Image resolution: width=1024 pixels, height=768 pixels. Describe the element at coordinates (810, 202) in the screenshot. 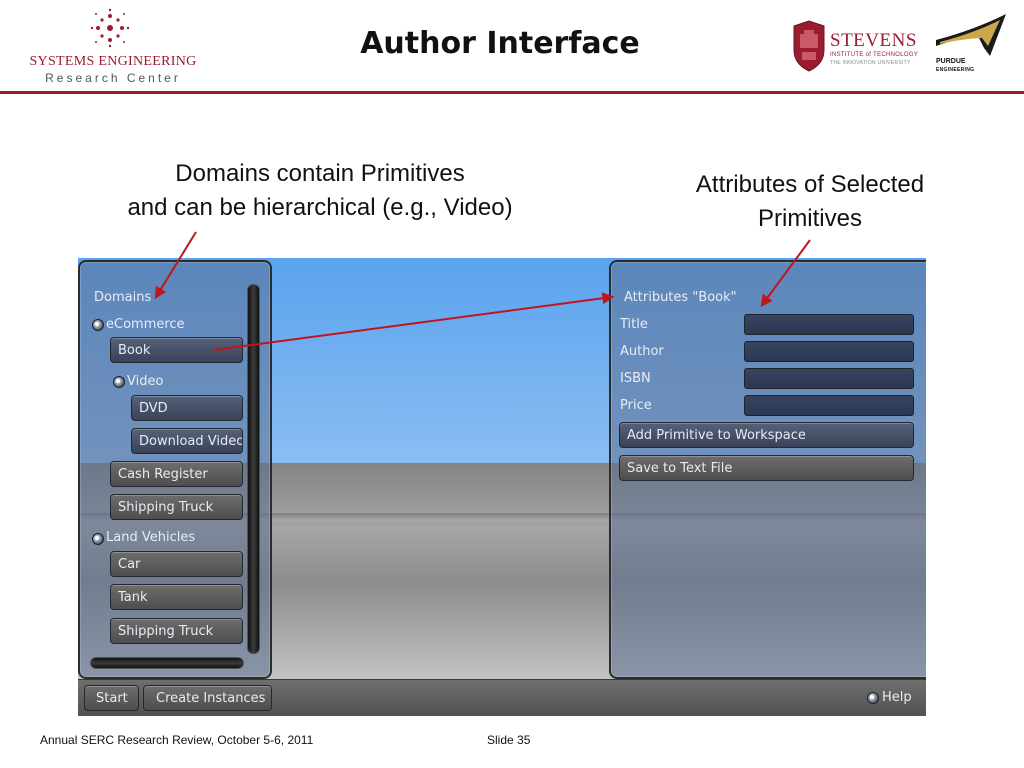

I see `callout-attributes: Attributes of Selected Primitives` at that location.